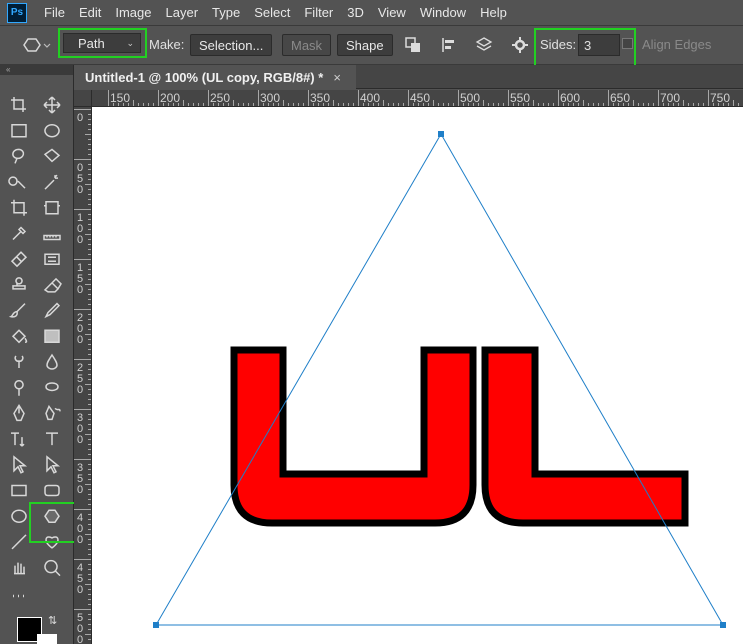  What do you see at coordinates (599, 45) in the screenshot?
I see `sides-input: 3` at bounding box center [599, 45].